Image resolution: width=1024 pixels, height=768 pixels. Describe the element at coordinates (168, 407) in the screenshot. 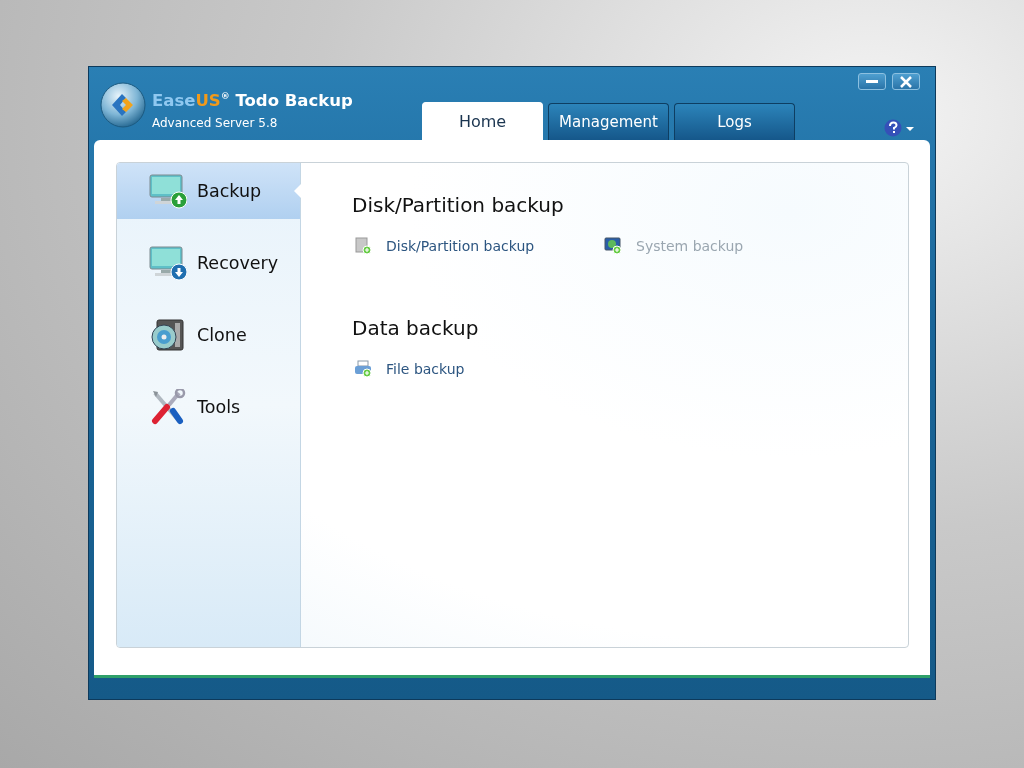

I see `tools-icon` at that location.